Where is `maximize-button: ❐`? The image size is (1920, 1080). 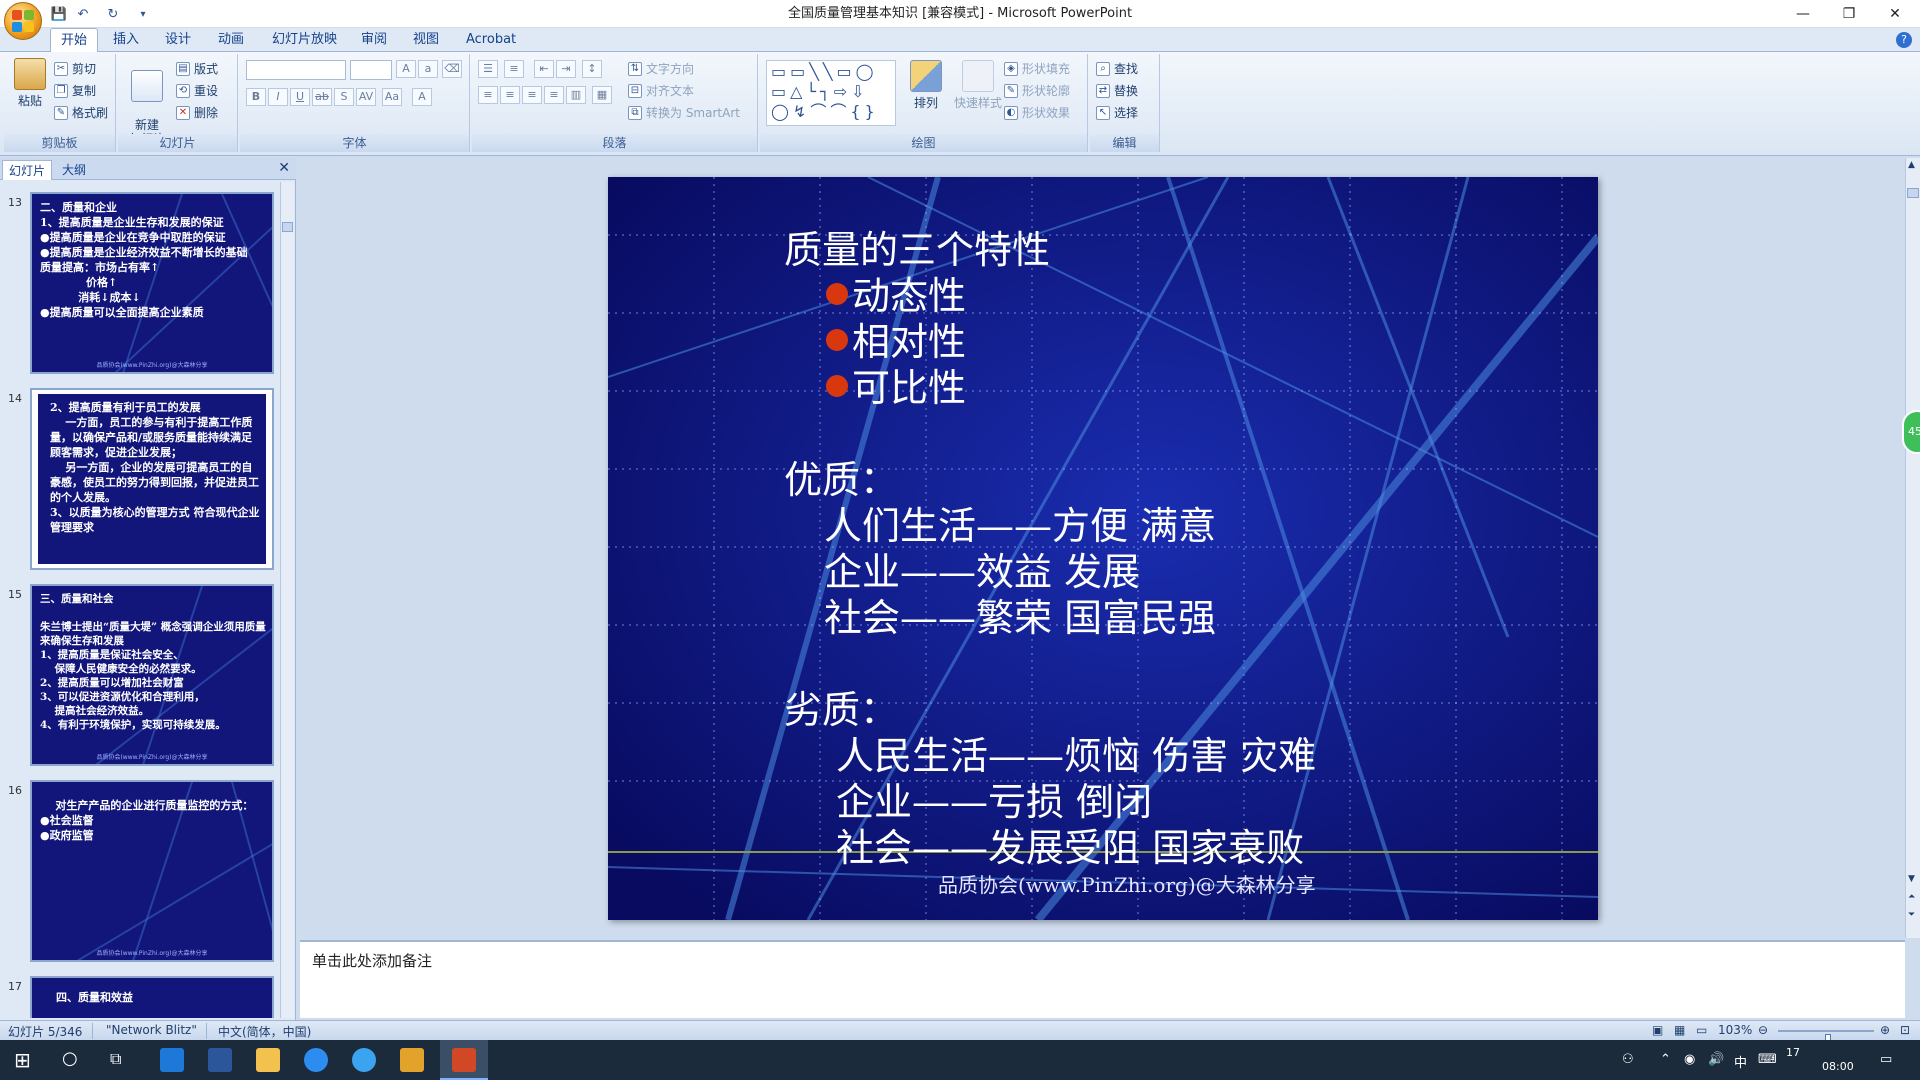
maximize-button: ❐ is located at coordinates (1849, 14).